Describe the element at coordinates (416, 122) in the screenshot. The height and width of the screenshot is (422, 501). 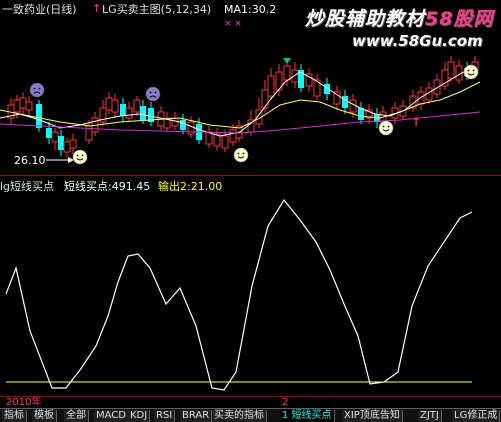
I see `buy-arrow-icon: ↑` at that location.